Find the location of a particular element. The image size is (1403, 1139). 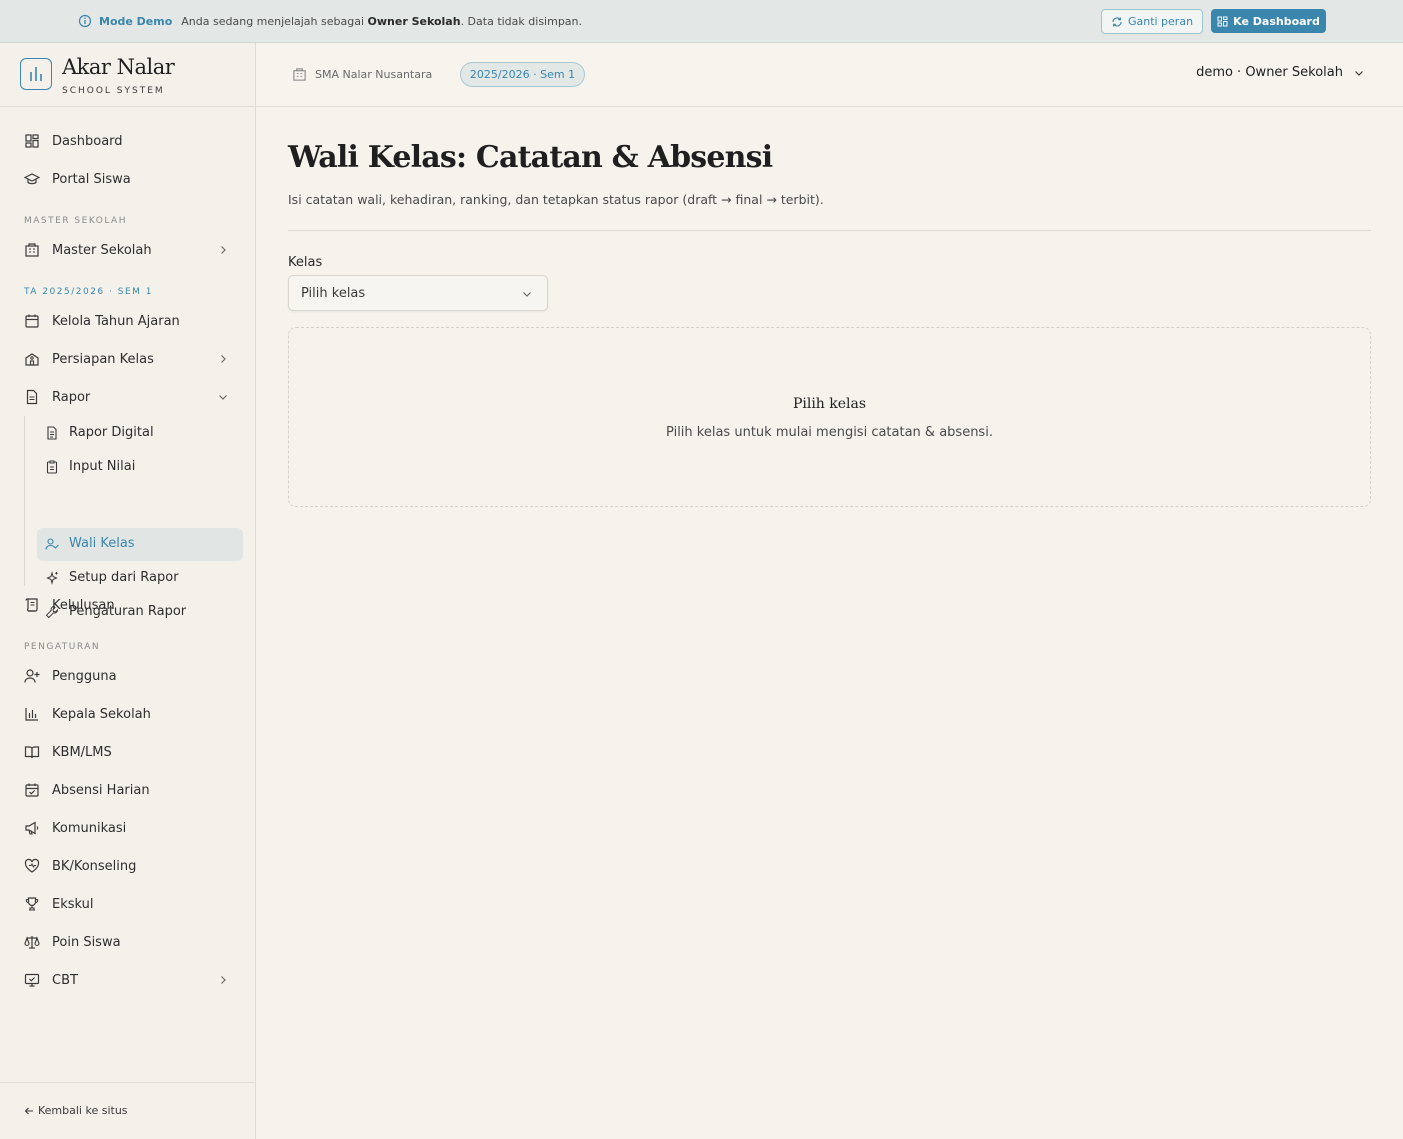

sidebar-item-label: CBT is located at coordinates (65, 980).